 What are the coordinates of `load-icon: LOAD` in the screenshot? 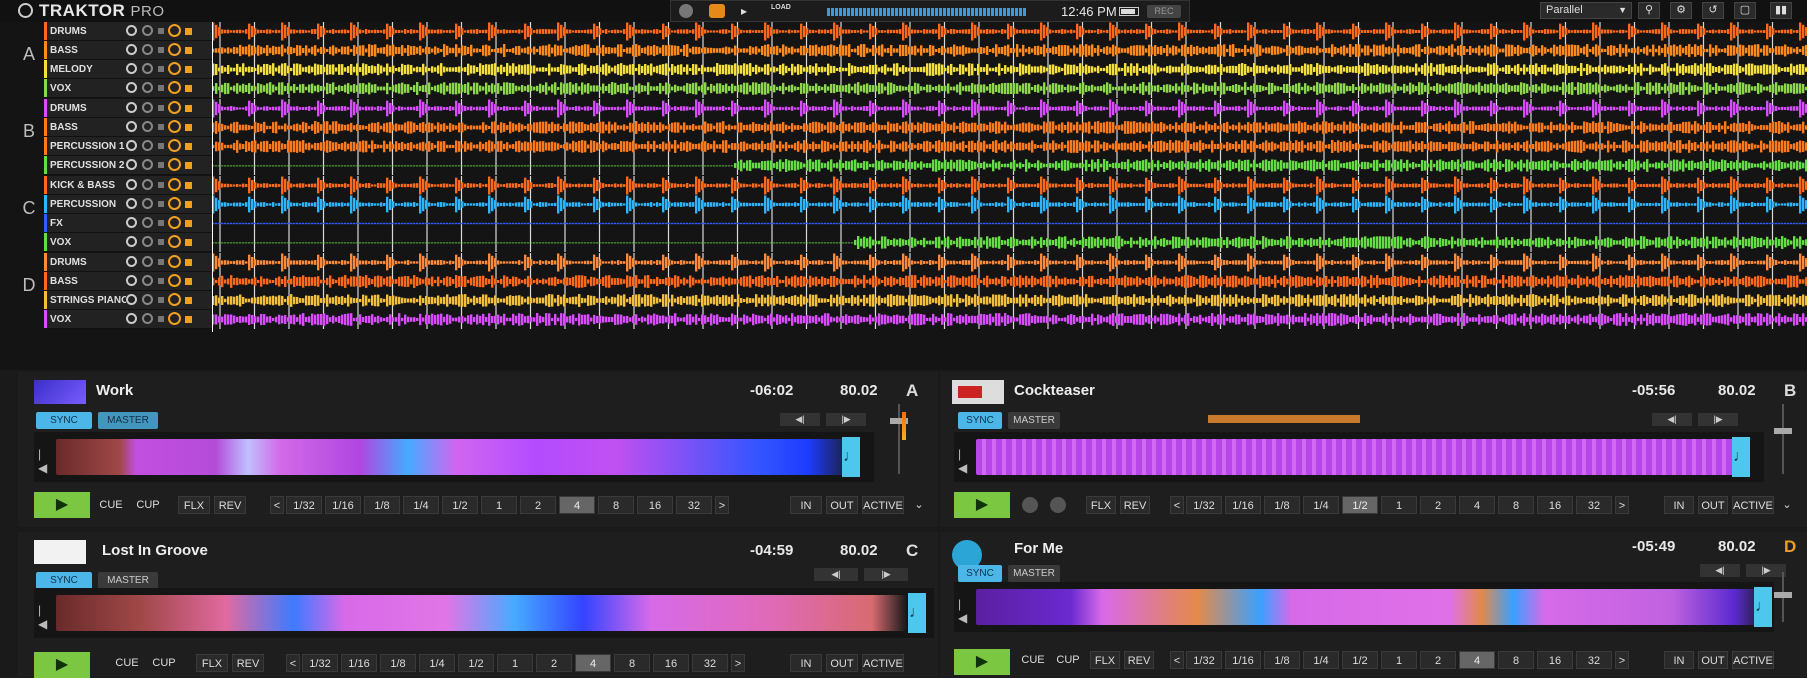 It's located at (786, 11).